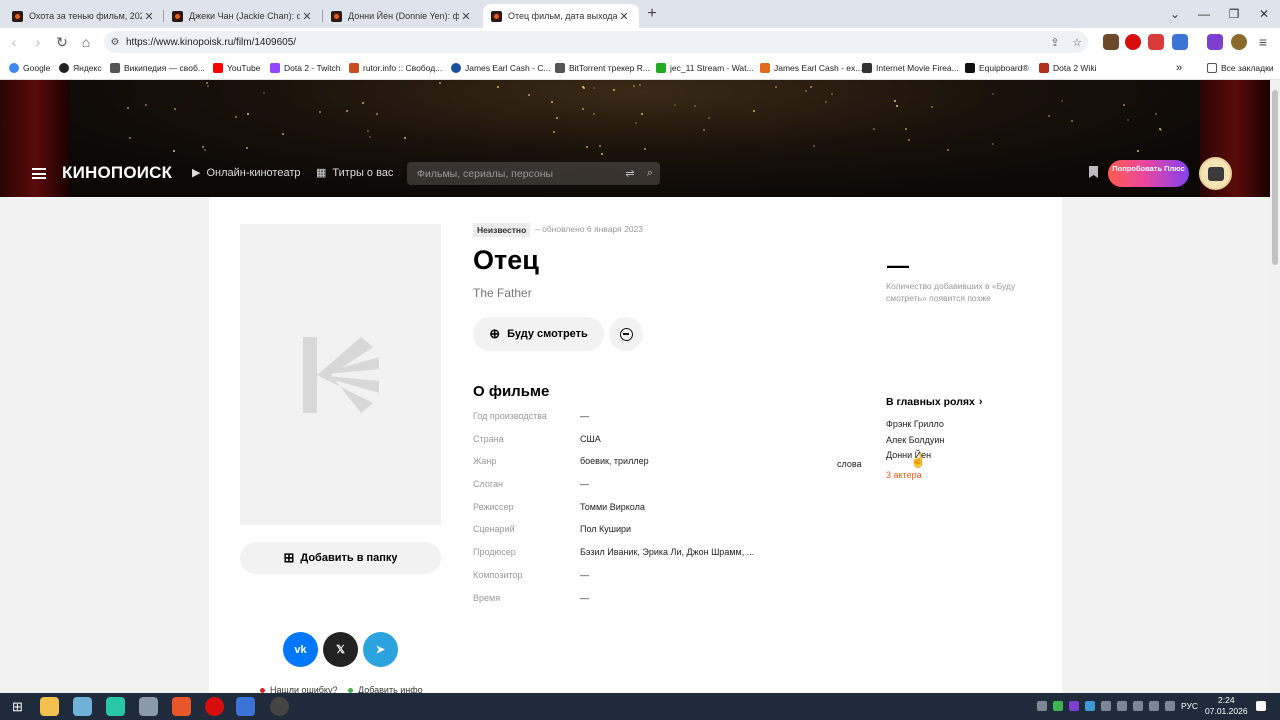 The height and width of the screenshot is (720, 1280). What do you see at coordinates (1239, 42) in the screenshot?
I see `profile-avatar-icon` at bounding box center [1239, 42].